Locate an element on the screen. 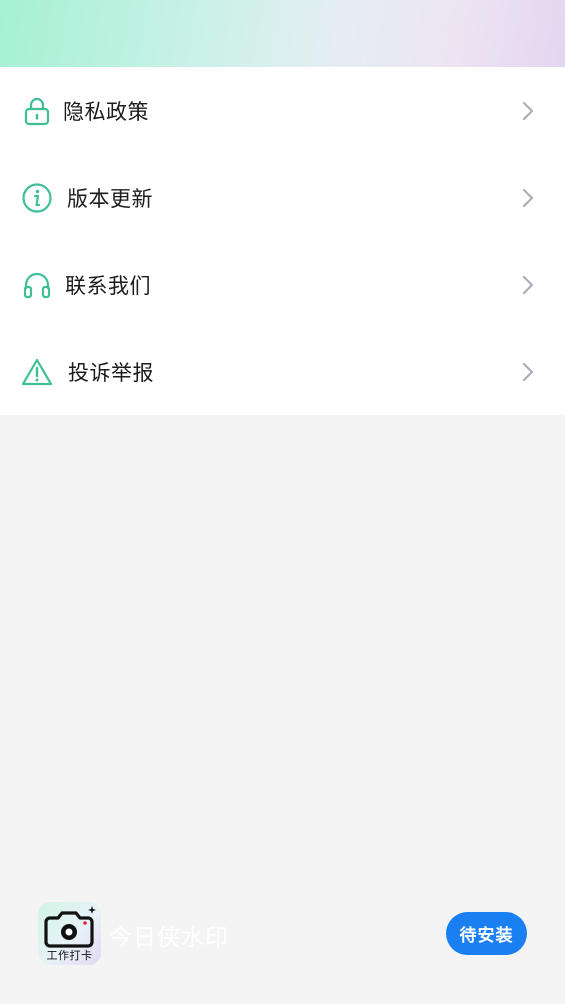 The width and height of the screenshot is (565, 1004). app-ad-banner: 工作打卡 今日侠水印 待安装 is located at coordinates (282, 935).